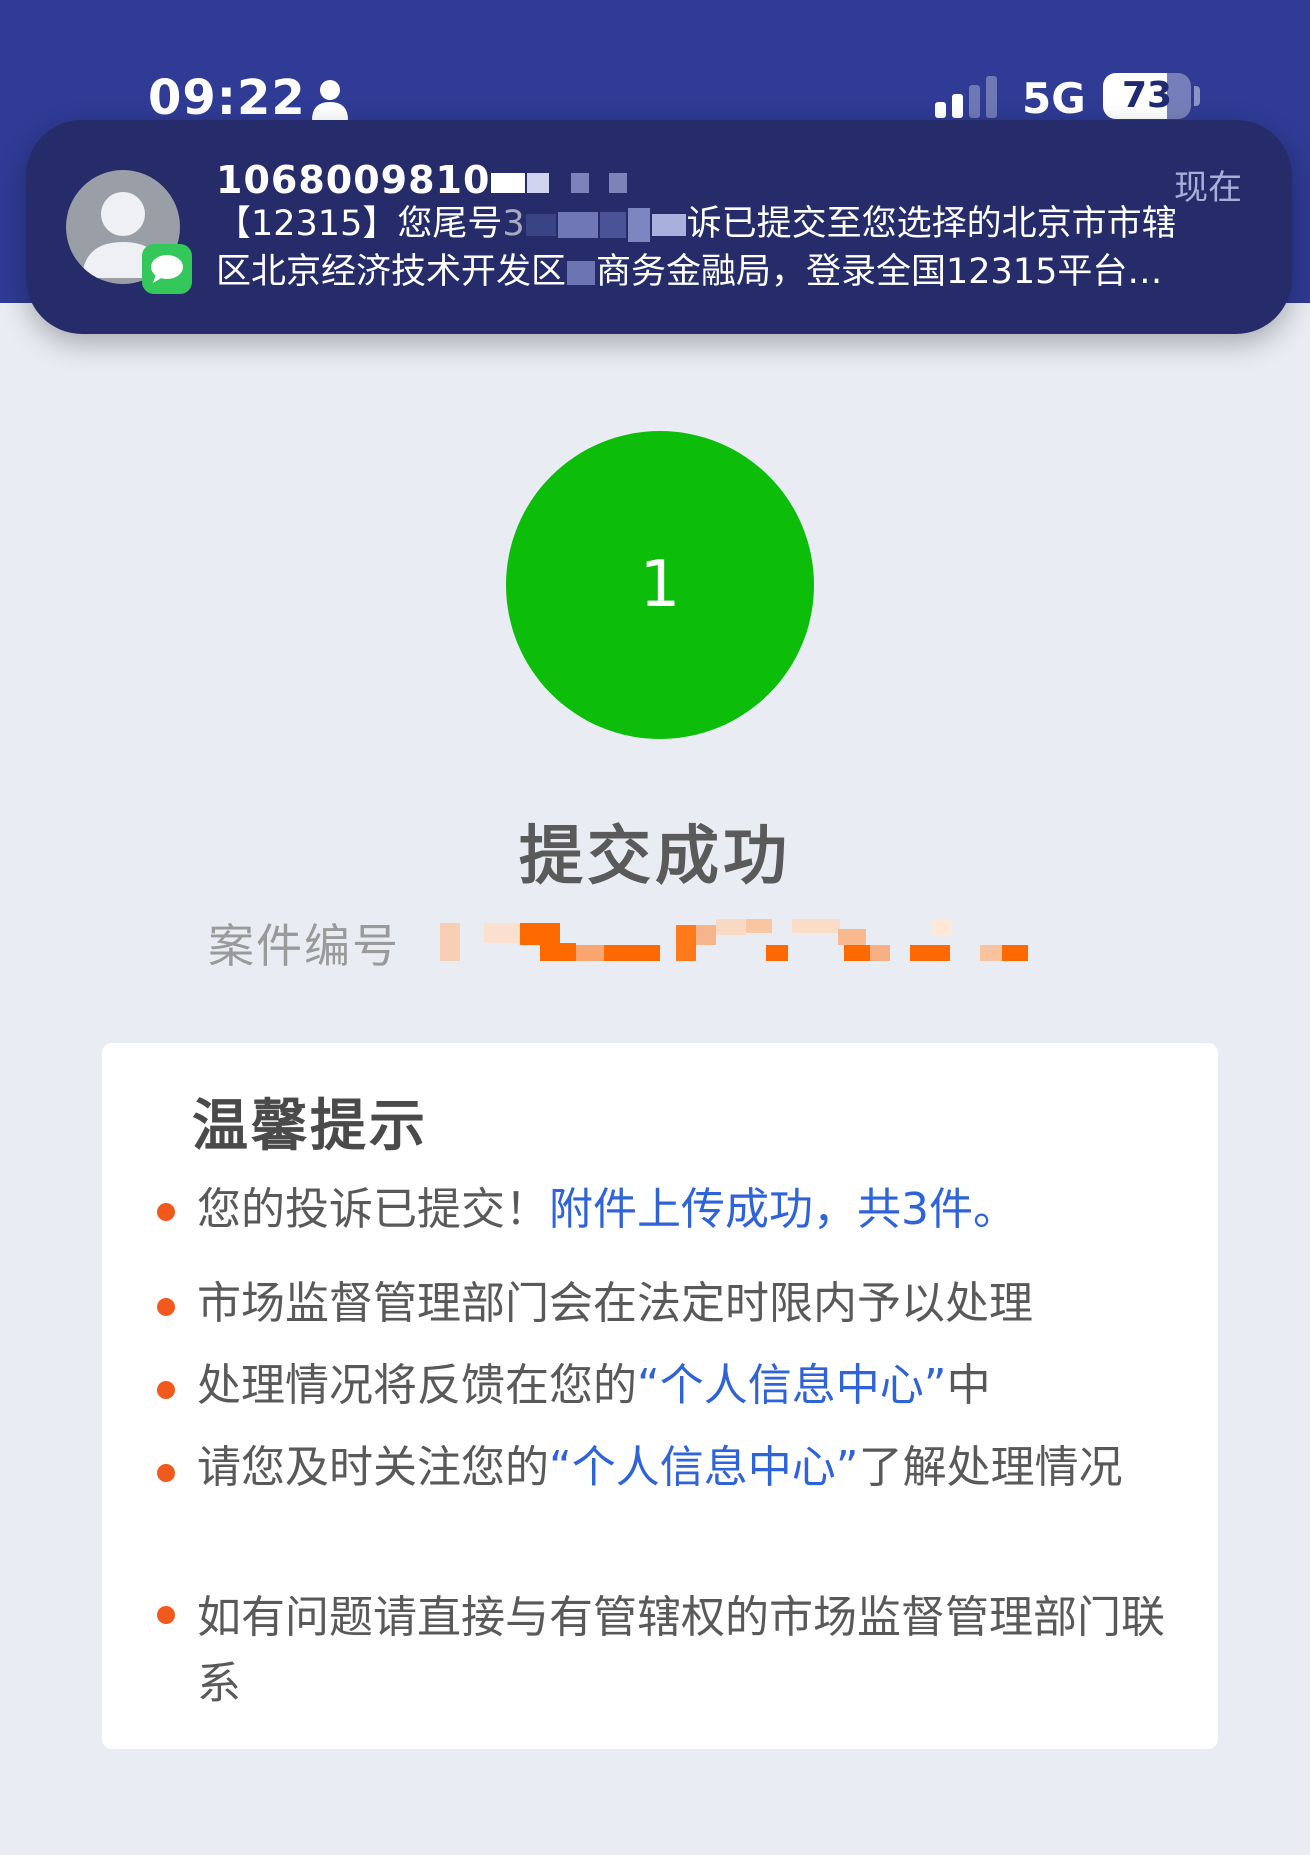  Describe the element at coordinates (655, 857) in the screenshot. I see `success-title: 提交成功` at that location.